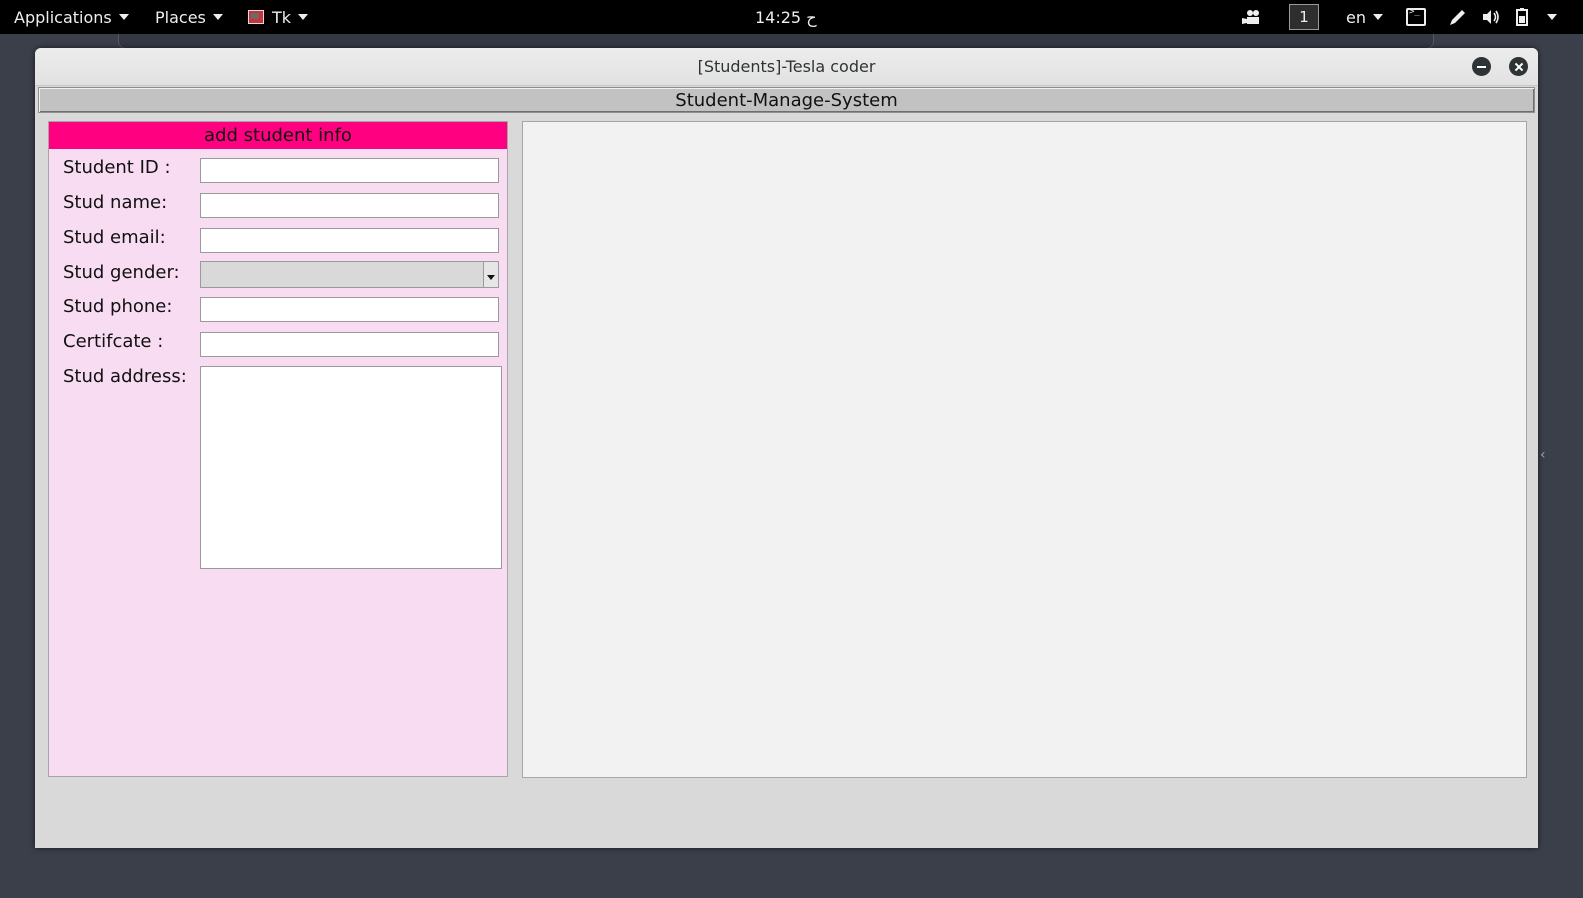  Describe the element at coordinates (118, 306) in the screenshot. I see `student-phone-label: Stud phone:` at that location.